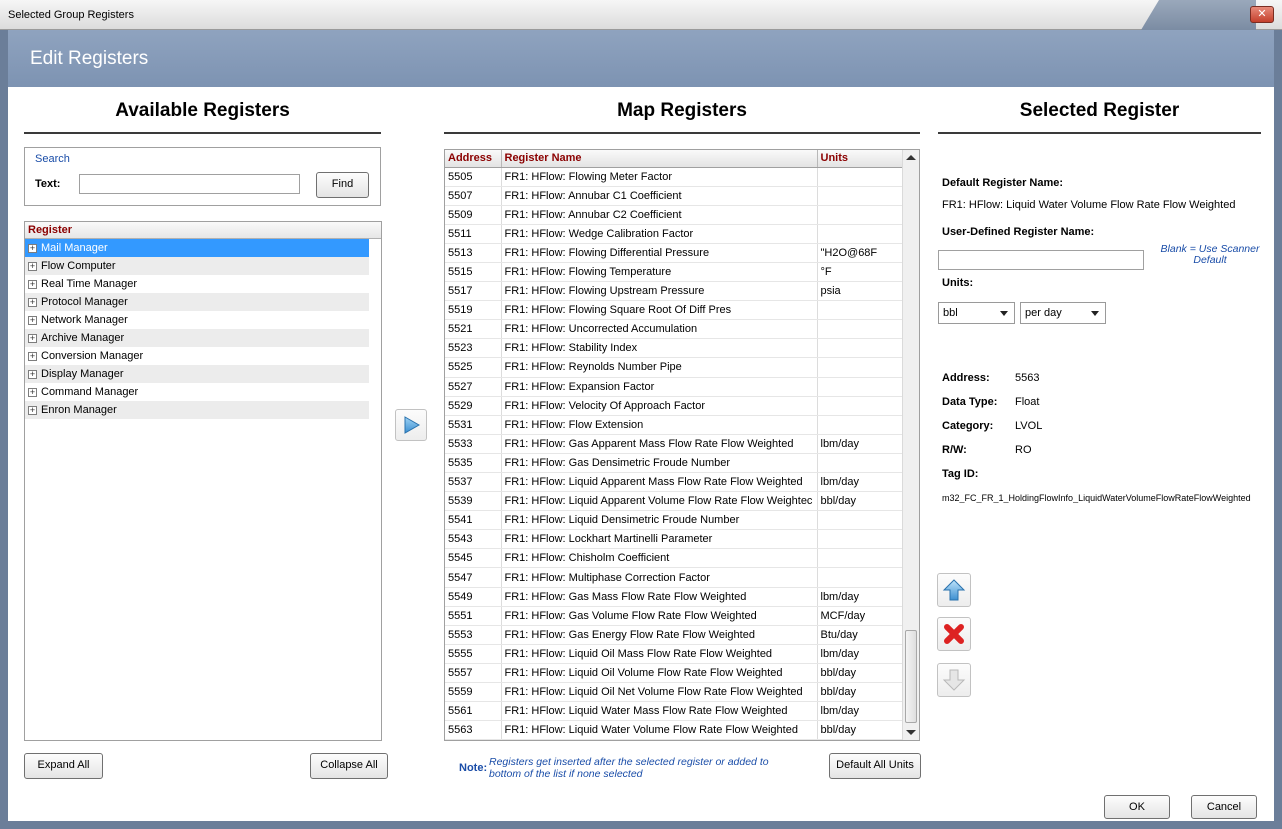 The height and width of the screenshot is (829, 1282). What do you see at coordinates (674, 367) in the screenshot?
I see `table-row: 5525 FR1: HFlow: Reynolds Number Pipe` at bounding box center [674, 367].